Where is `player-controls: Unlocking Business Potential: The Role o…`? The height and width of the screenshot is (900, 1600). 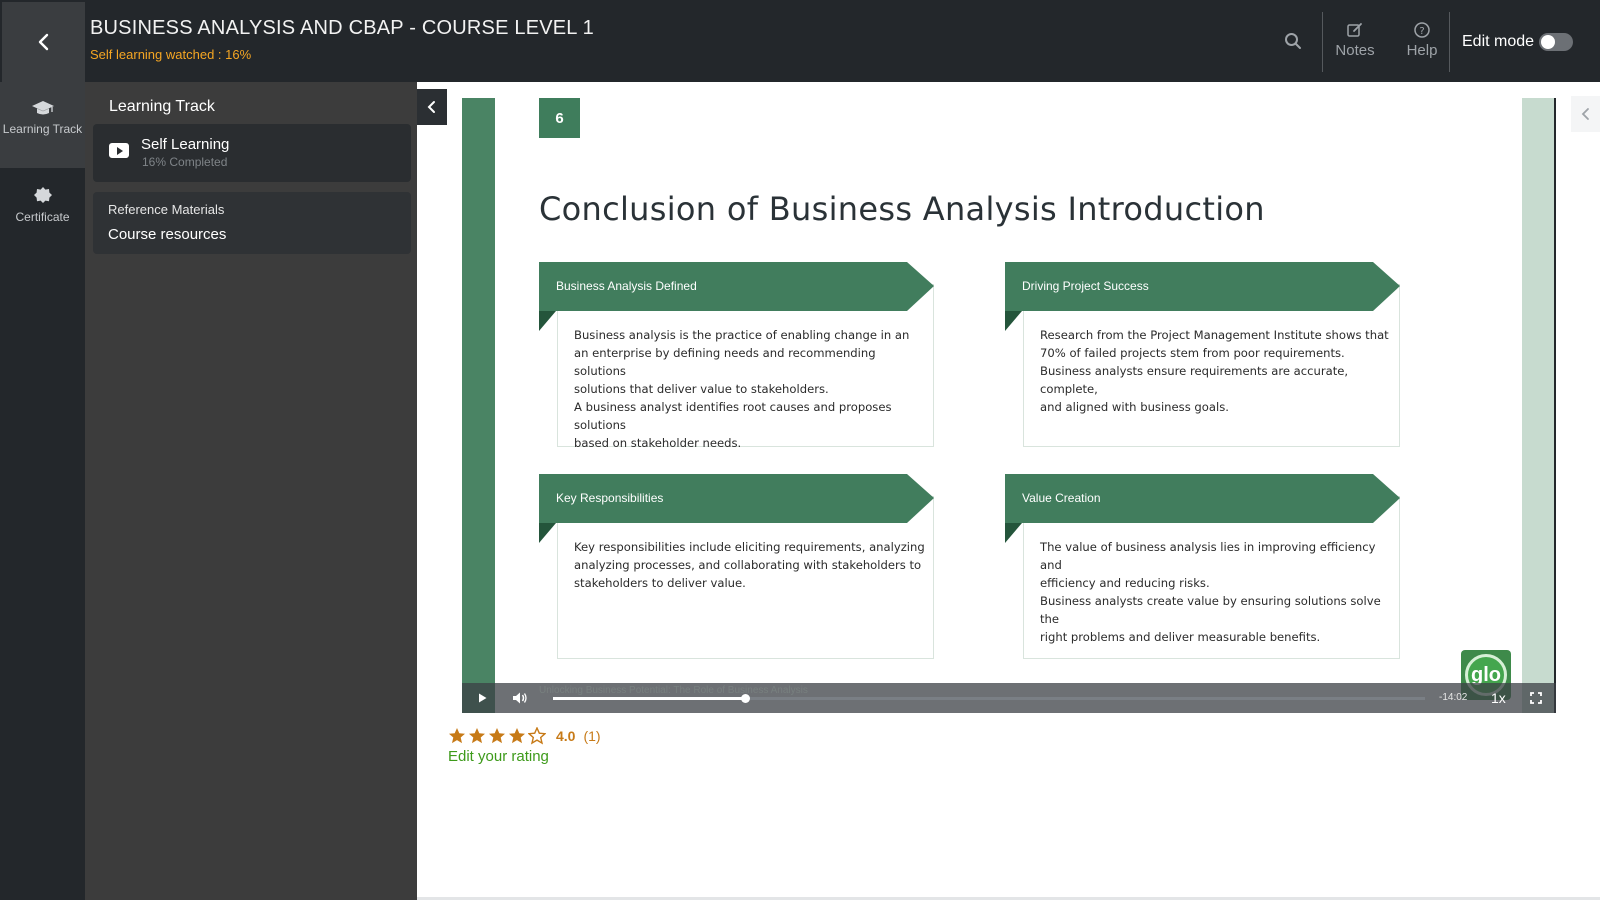 player-controls: Unlocking Business Potential: The Role o… is located at coordinates (1009, 698).